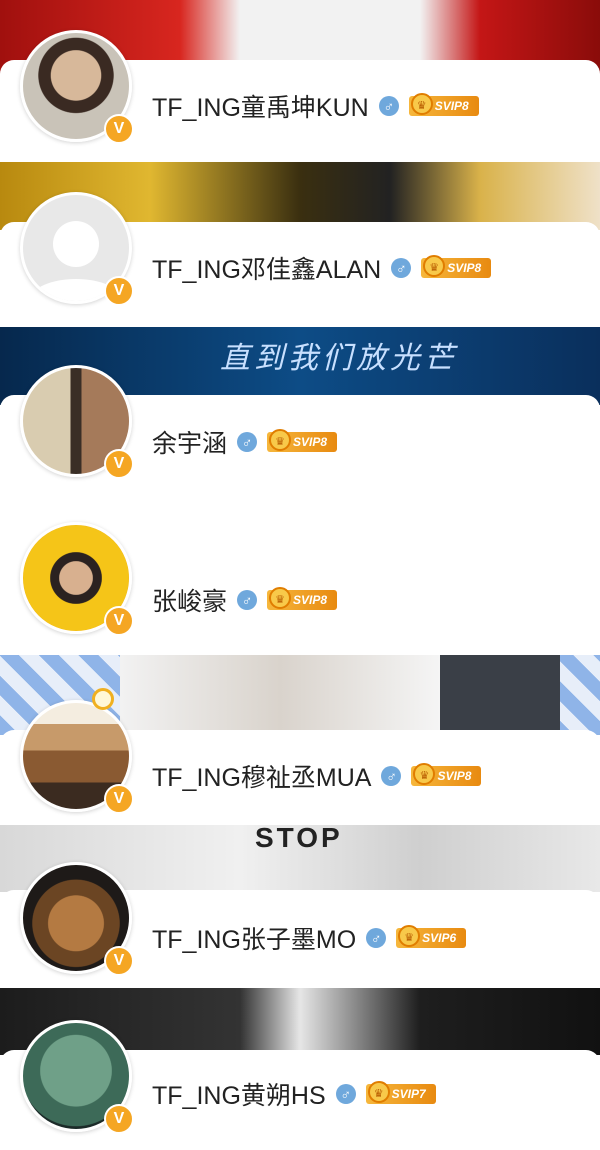  Describe the element at coordinates (339, 358) in the screenshot. I see `banner-blue-text: 直到我们放光芒` at that location.